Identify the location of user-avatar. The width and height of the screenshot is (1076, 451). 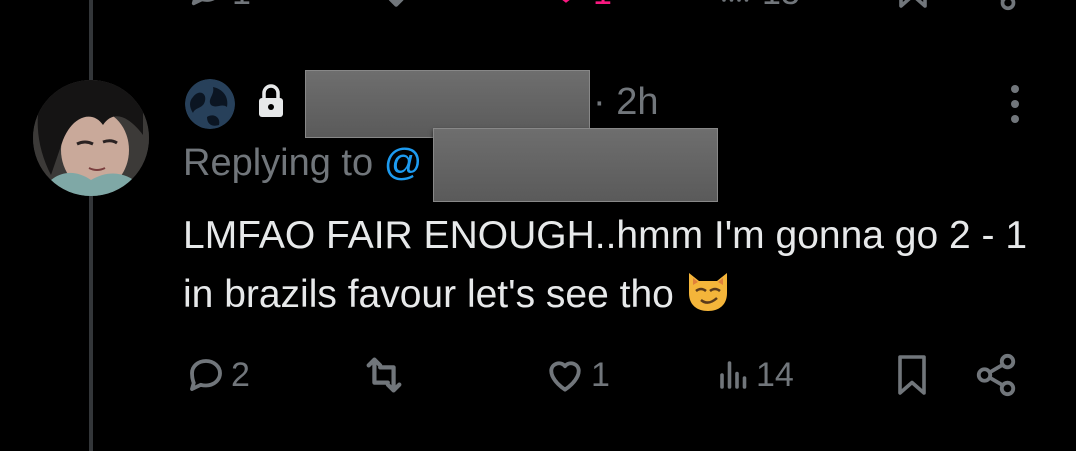
(91, 138).